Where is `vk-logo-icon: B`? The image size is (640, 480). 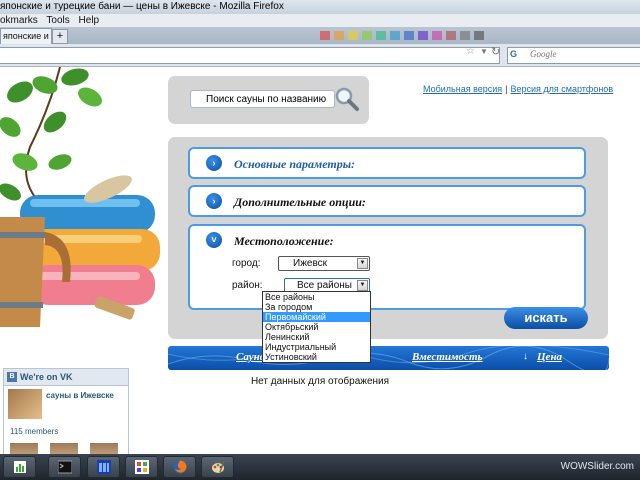 vk-logo-icon: B is located at coordinates (12, 377).